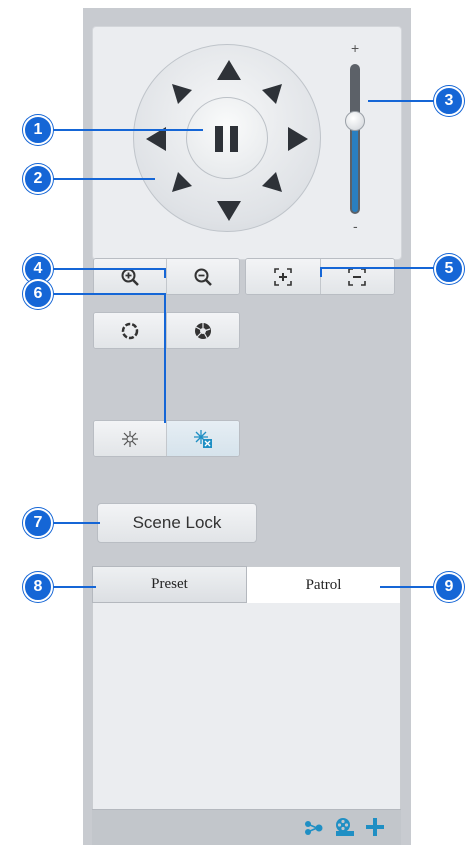  I want to click on light-button, so click(130, 438).